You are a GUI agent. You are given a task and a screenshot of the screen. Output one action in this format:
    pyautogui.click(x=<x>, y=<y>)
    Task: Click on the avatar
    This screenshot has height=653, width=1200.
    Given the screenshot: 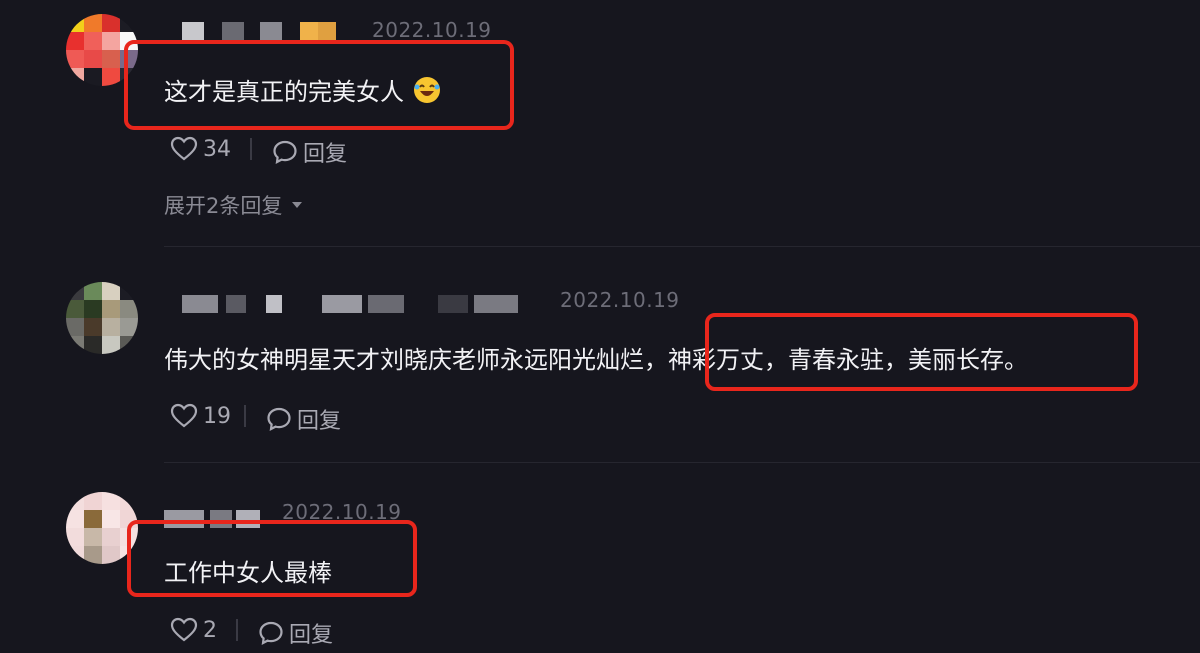 What is the action you would take?
    pyautogui.click(x=102, y=318)
    